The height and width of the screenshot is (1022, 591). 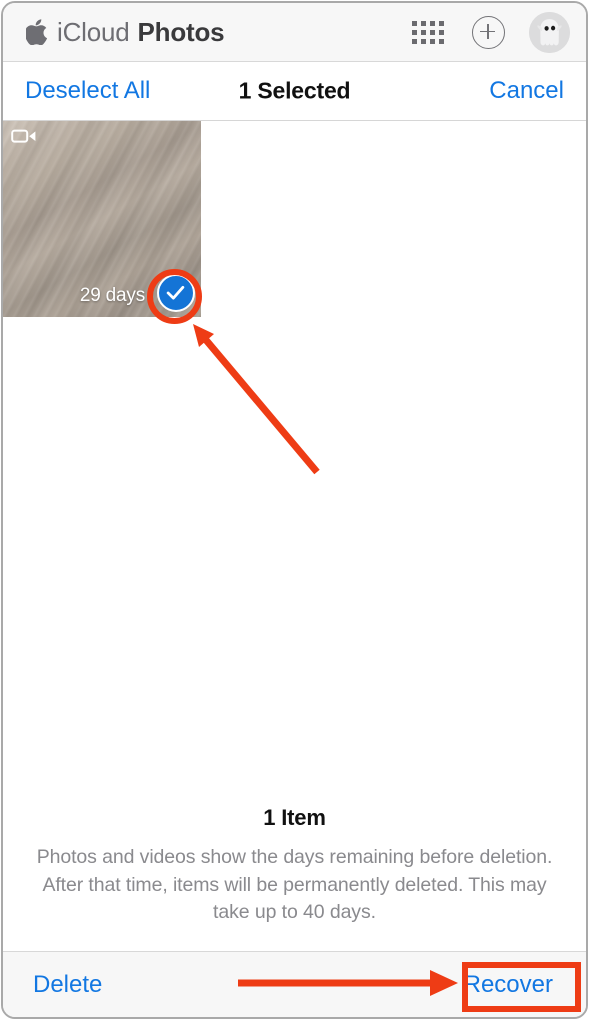 I want to click on checkmark-icon, so click(x=175, y=292).